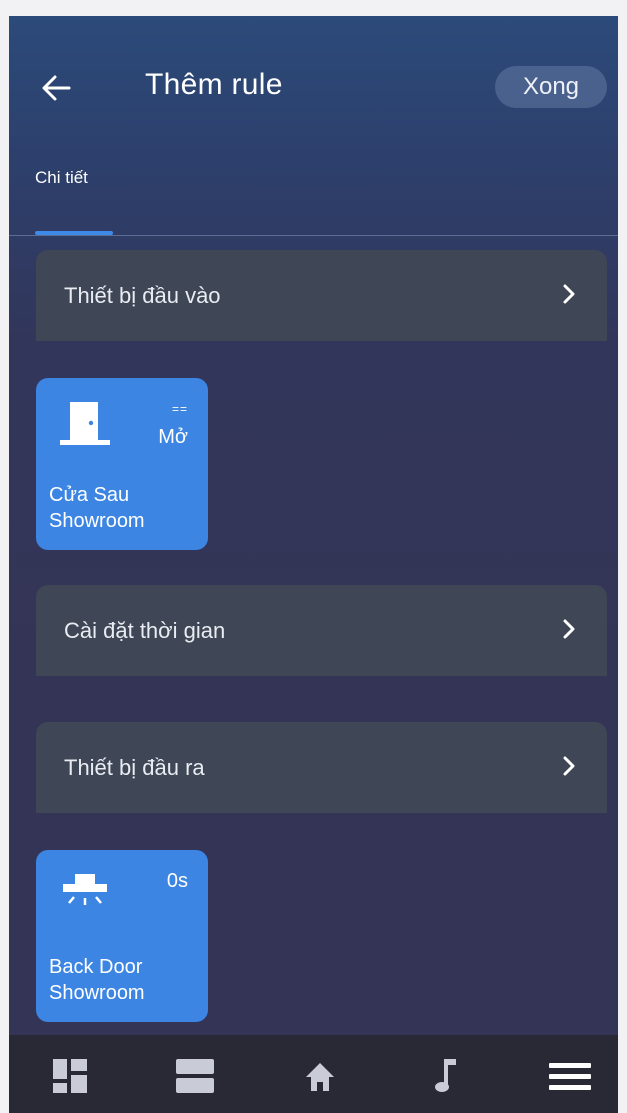 This screenshot has width=627, height=1113. I want to click on output-devices-section: Thiết bị đầu ra, so click(321, 767).